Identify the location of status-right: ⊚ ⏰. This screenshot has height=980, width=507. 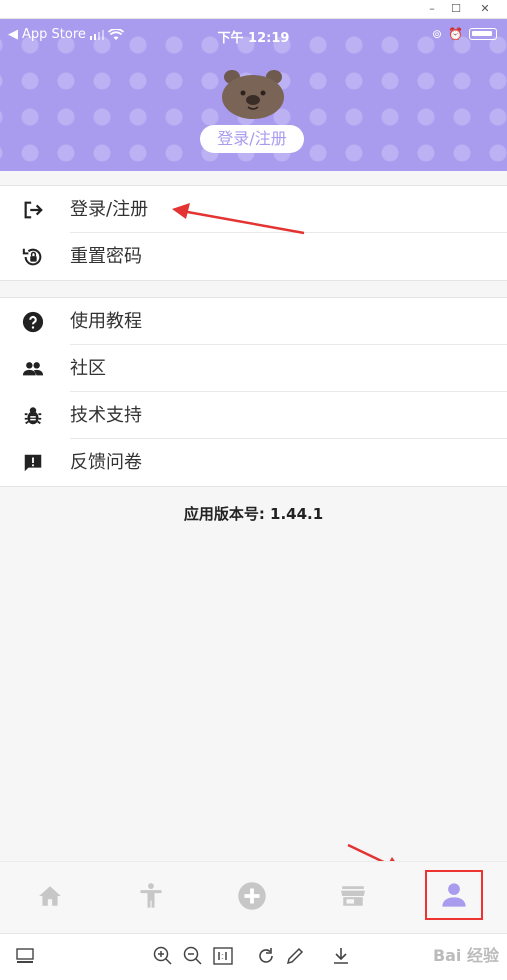
(464, 34).